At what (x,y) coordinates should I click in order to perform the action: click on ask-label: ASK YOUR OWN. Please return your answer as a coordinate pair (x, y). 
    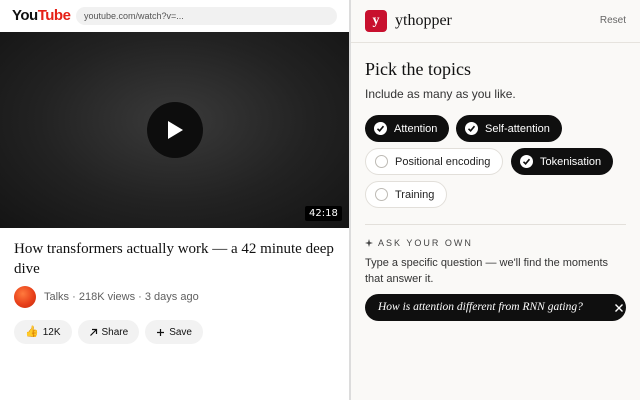
    Looking at the image, I should click on (419, 243).